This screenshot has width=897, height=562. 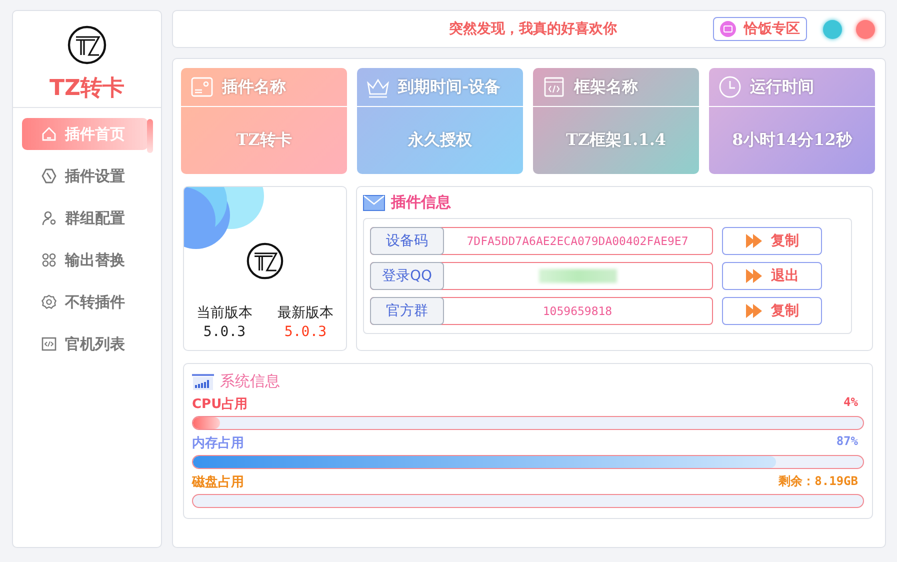 I want to click on sidebar-item: 输出替换, so click(x=85, y=260).